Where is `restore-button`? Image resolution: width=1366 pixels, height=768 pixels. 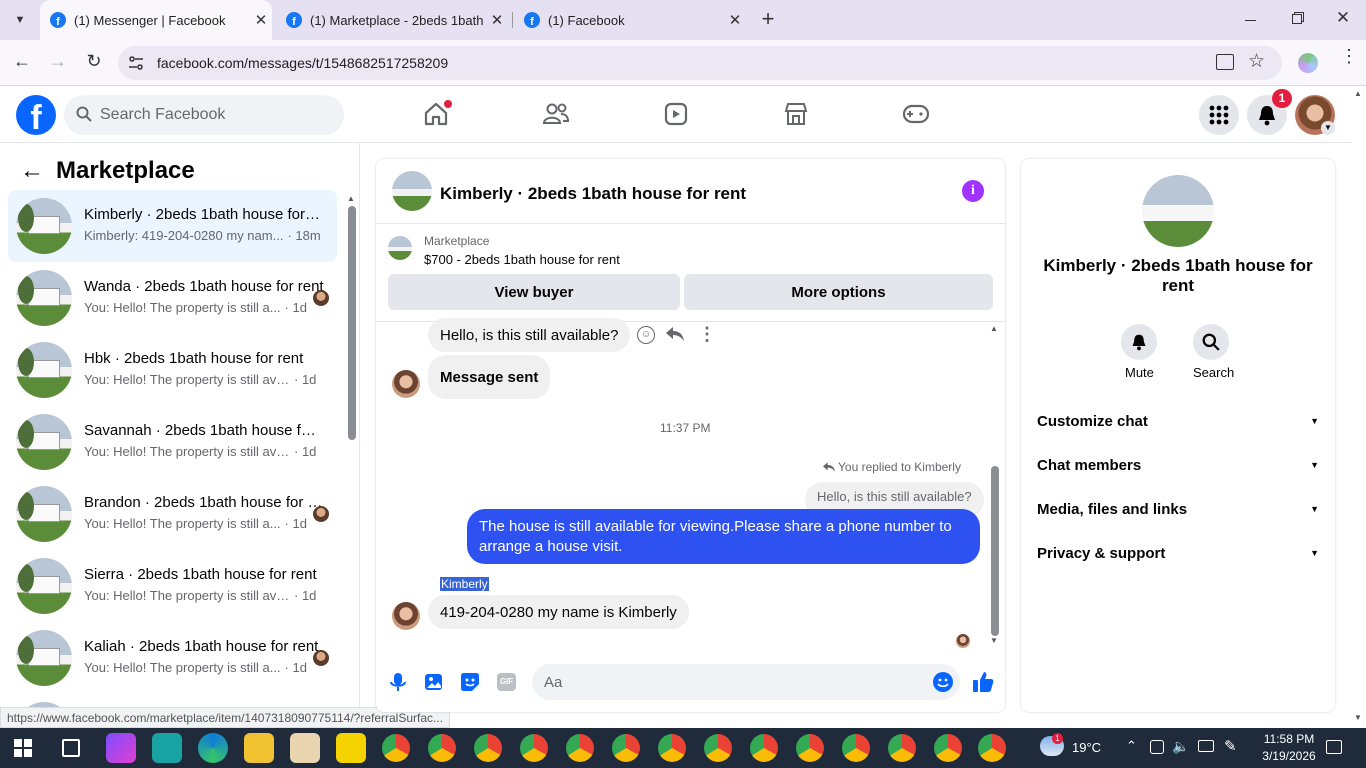
restore-button is located at coordinates (1297, 20).